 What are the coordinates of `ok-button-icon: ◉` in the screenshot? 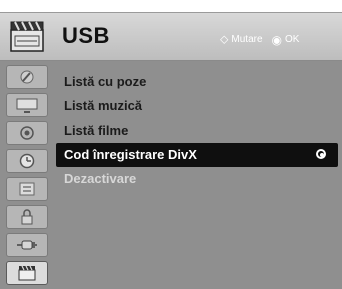 It's located at (277, 39).